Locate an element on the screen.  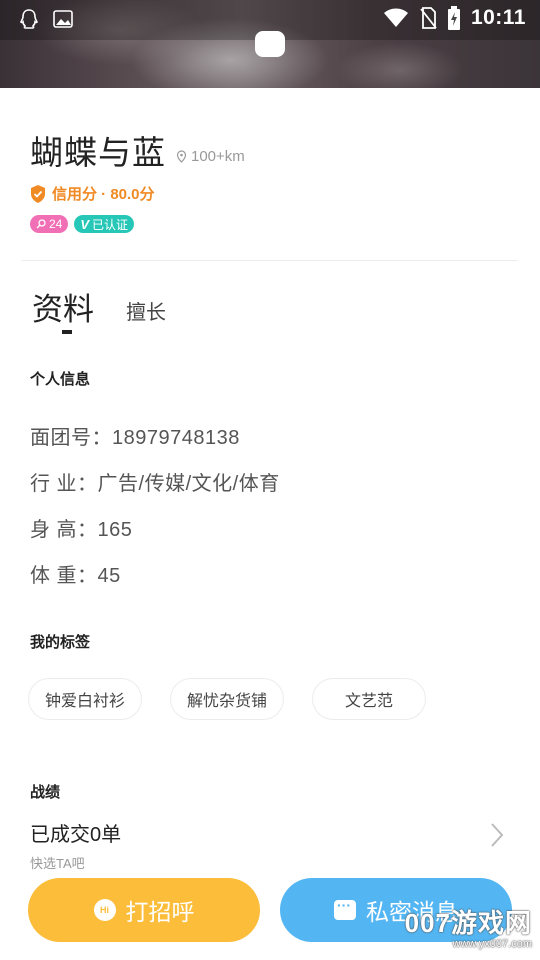
credit-score: 信用分 · 80.0分 is located at coordinates (92, 193).